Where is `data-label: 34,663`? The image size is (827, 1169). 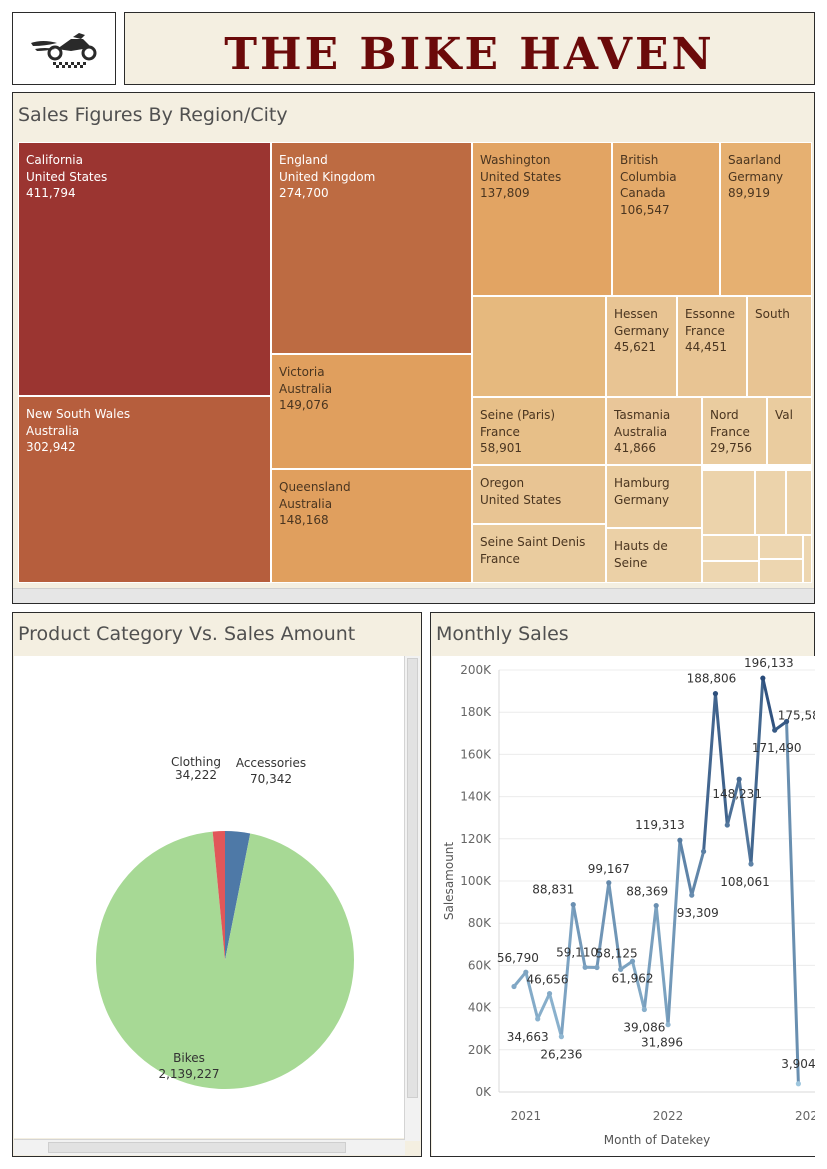 data-label: 34,663 is located at coordinates (528, 1037).